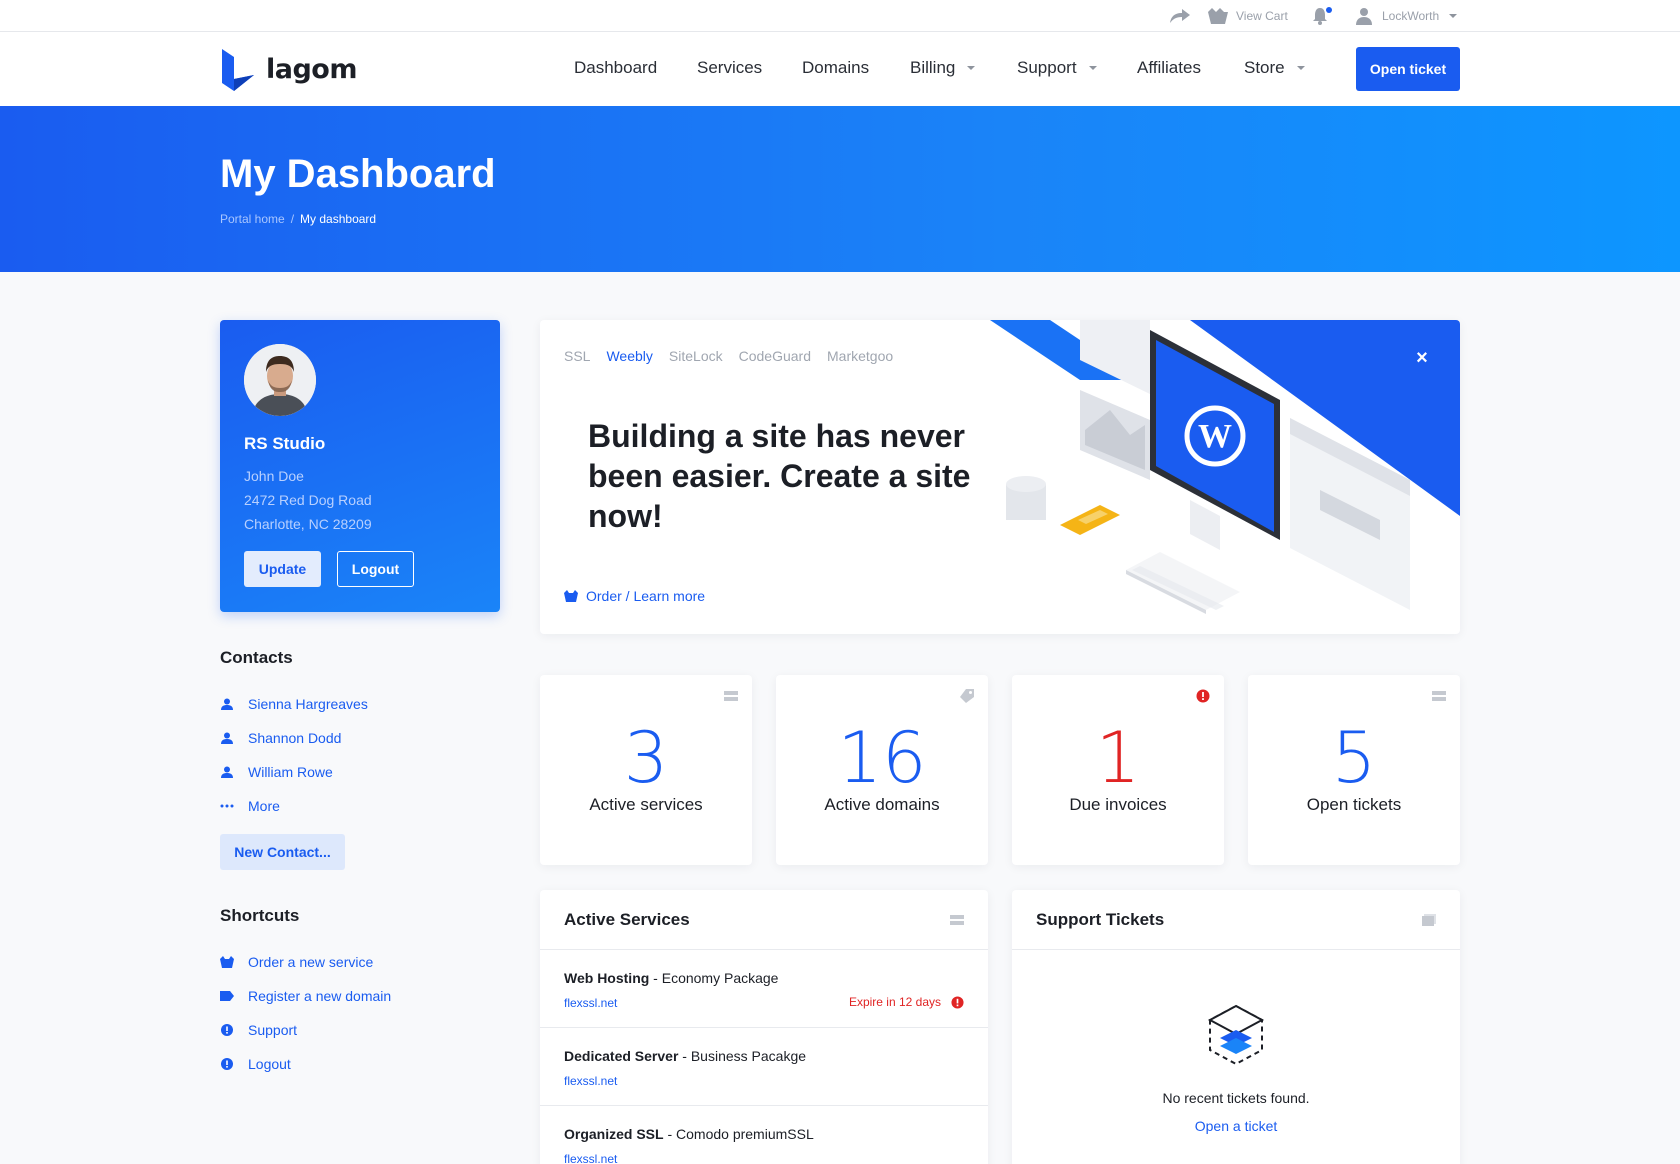 The image size is (1680, 1164). I want to click on shortcut-label: Order a new service, so click(311, 962).